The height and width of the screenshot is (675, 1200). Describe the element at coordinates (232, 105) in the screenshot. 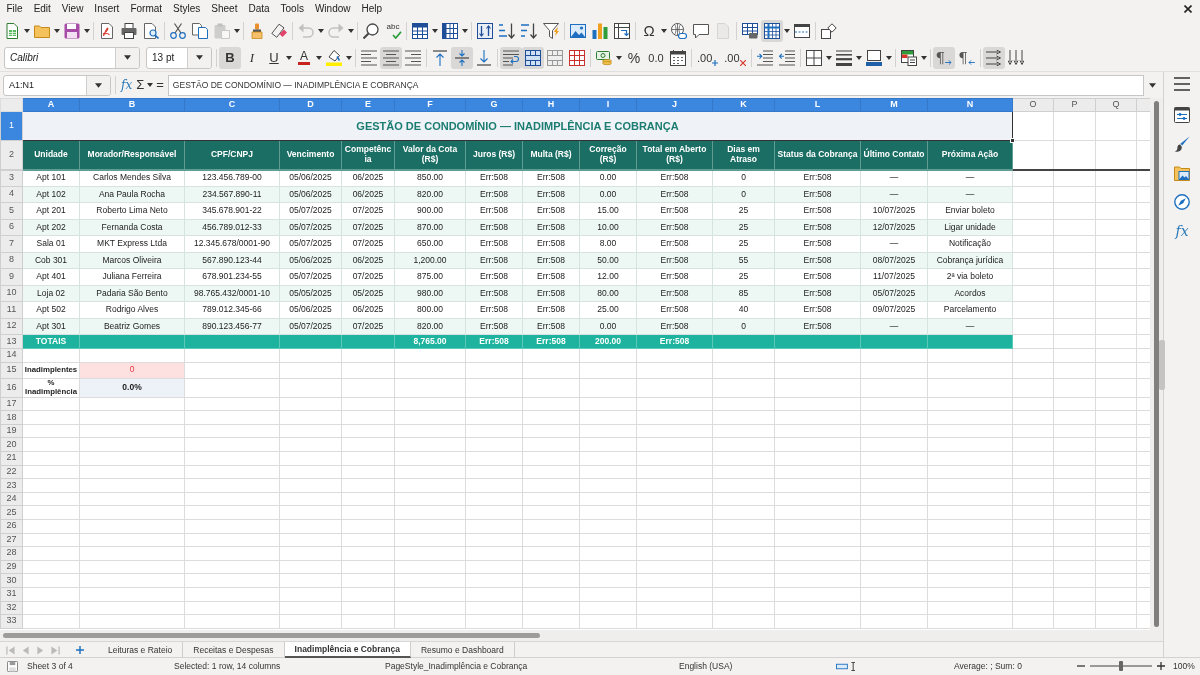

I see `column-header: C` at that location.